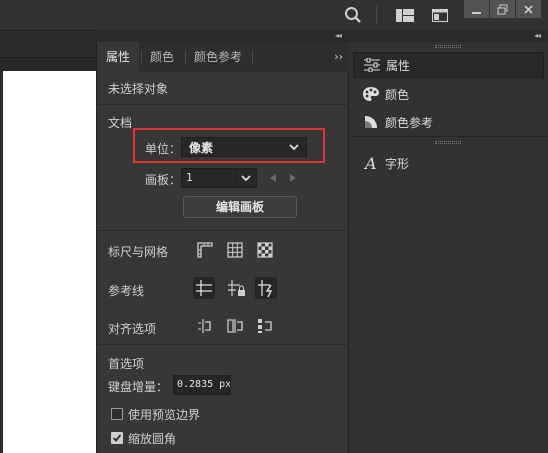  Describe the element at coordinates (218, 57) in the screenshot. I see `tab-color-guide: 颜色参考` at that location.